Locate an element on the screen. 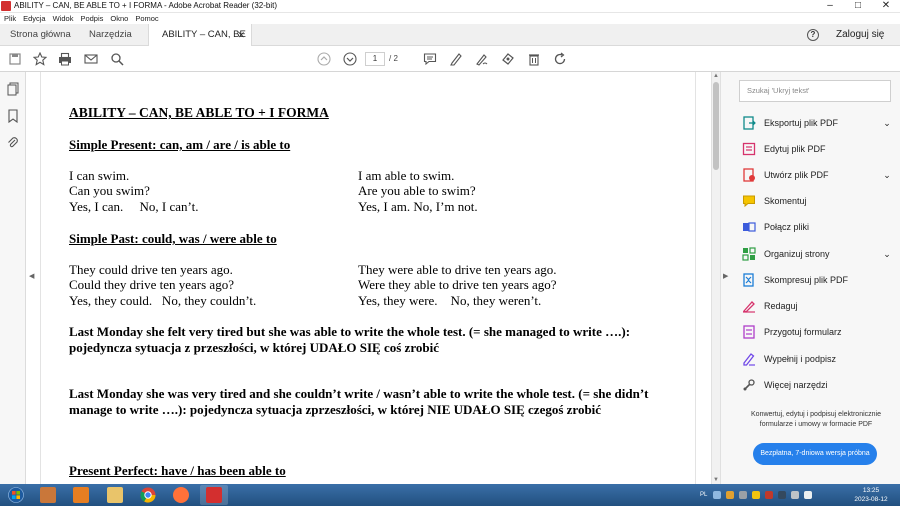 Image resolution: width=900 pixels, height=506 pixels. tools-search-input: Szukaj 'Ukryj tekst' is located at coordinates (815, 91).